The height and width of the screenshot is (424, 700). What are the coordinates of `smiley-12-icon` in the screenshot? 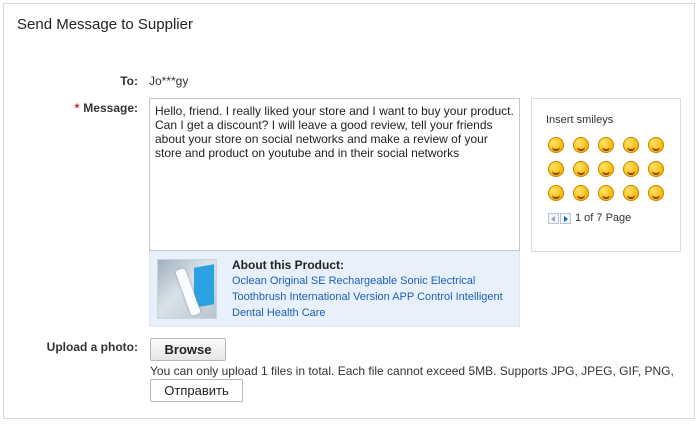 It's located at (581, 193).